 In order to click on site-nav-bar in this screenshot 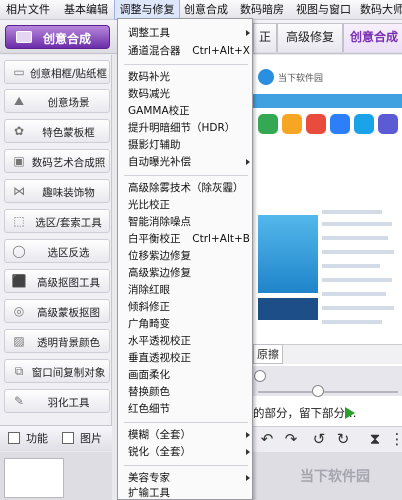, I will do `click(327, 101)`.